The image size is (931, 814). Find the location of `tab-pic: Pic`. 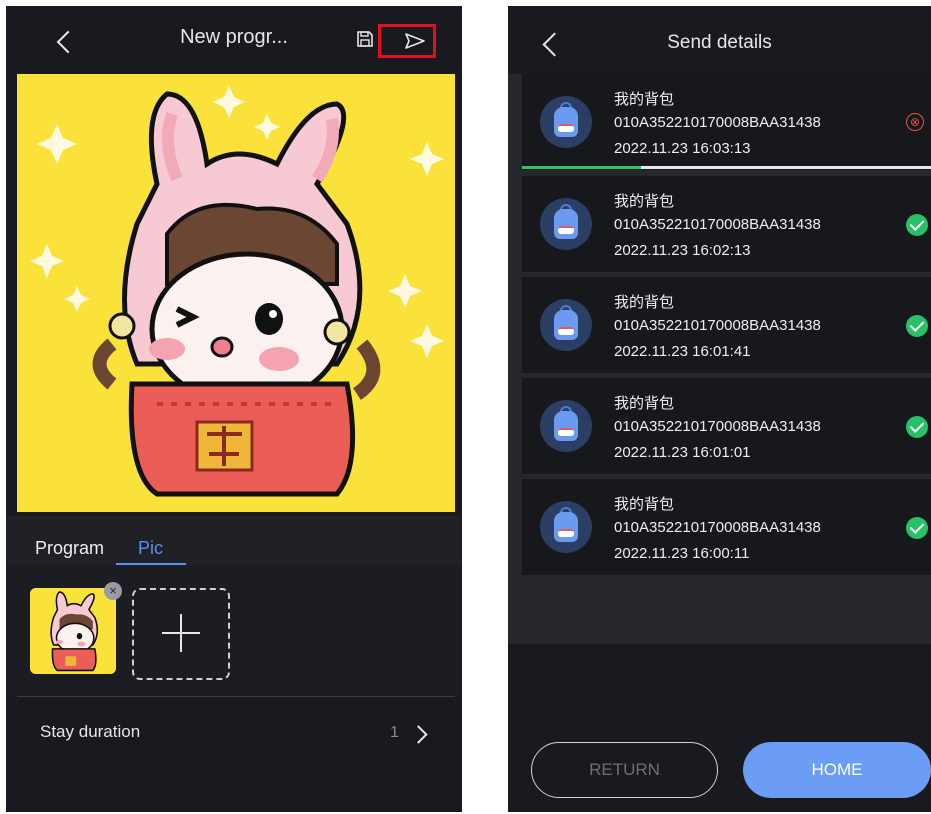

tab-pic: Pic is located at coordinates (150, 548).